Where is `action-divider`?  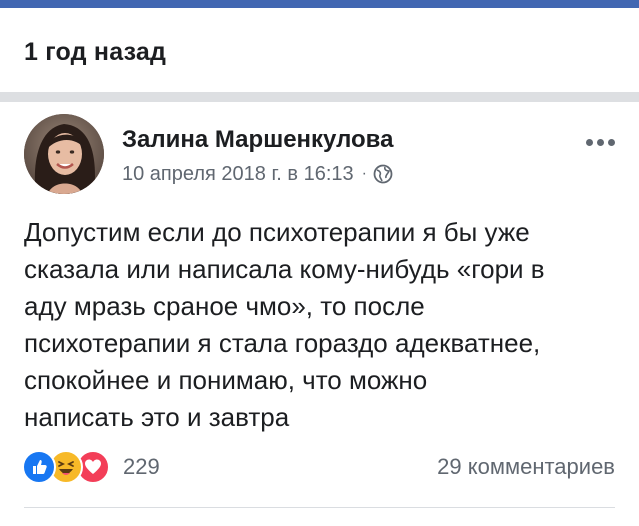 action-divider is located at coordinates (319, 507).